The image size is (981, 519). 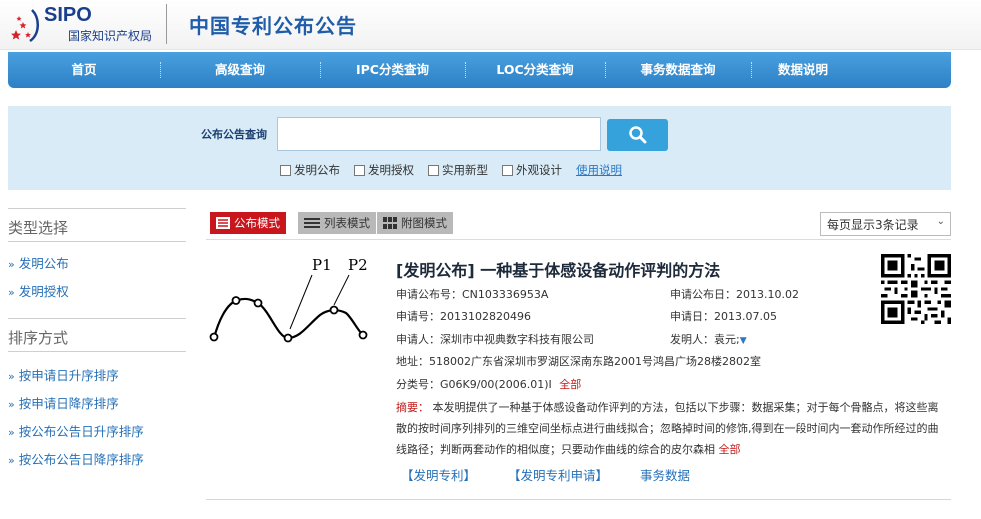 What do you see at coordinates (803, 70) in the screenshot?
I see `nav-data-description: 数据说明` at bounding box center [803, 70].